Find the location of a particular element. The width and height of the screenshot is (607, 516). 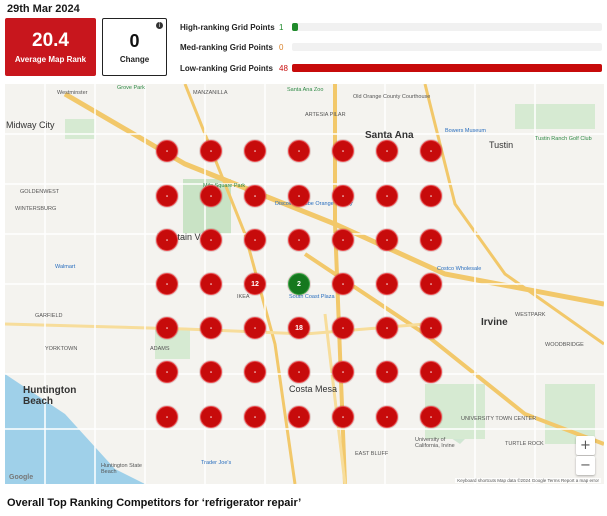

map-label-ikea: IKEA is located at coordinates (243, 297).